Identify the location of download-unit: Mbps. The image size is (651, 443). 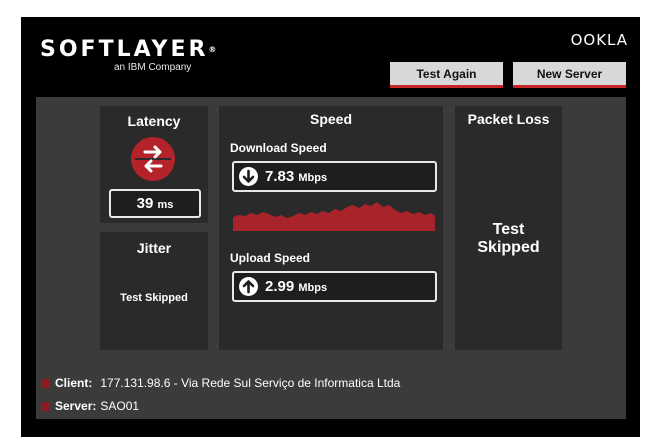
(313, 178).